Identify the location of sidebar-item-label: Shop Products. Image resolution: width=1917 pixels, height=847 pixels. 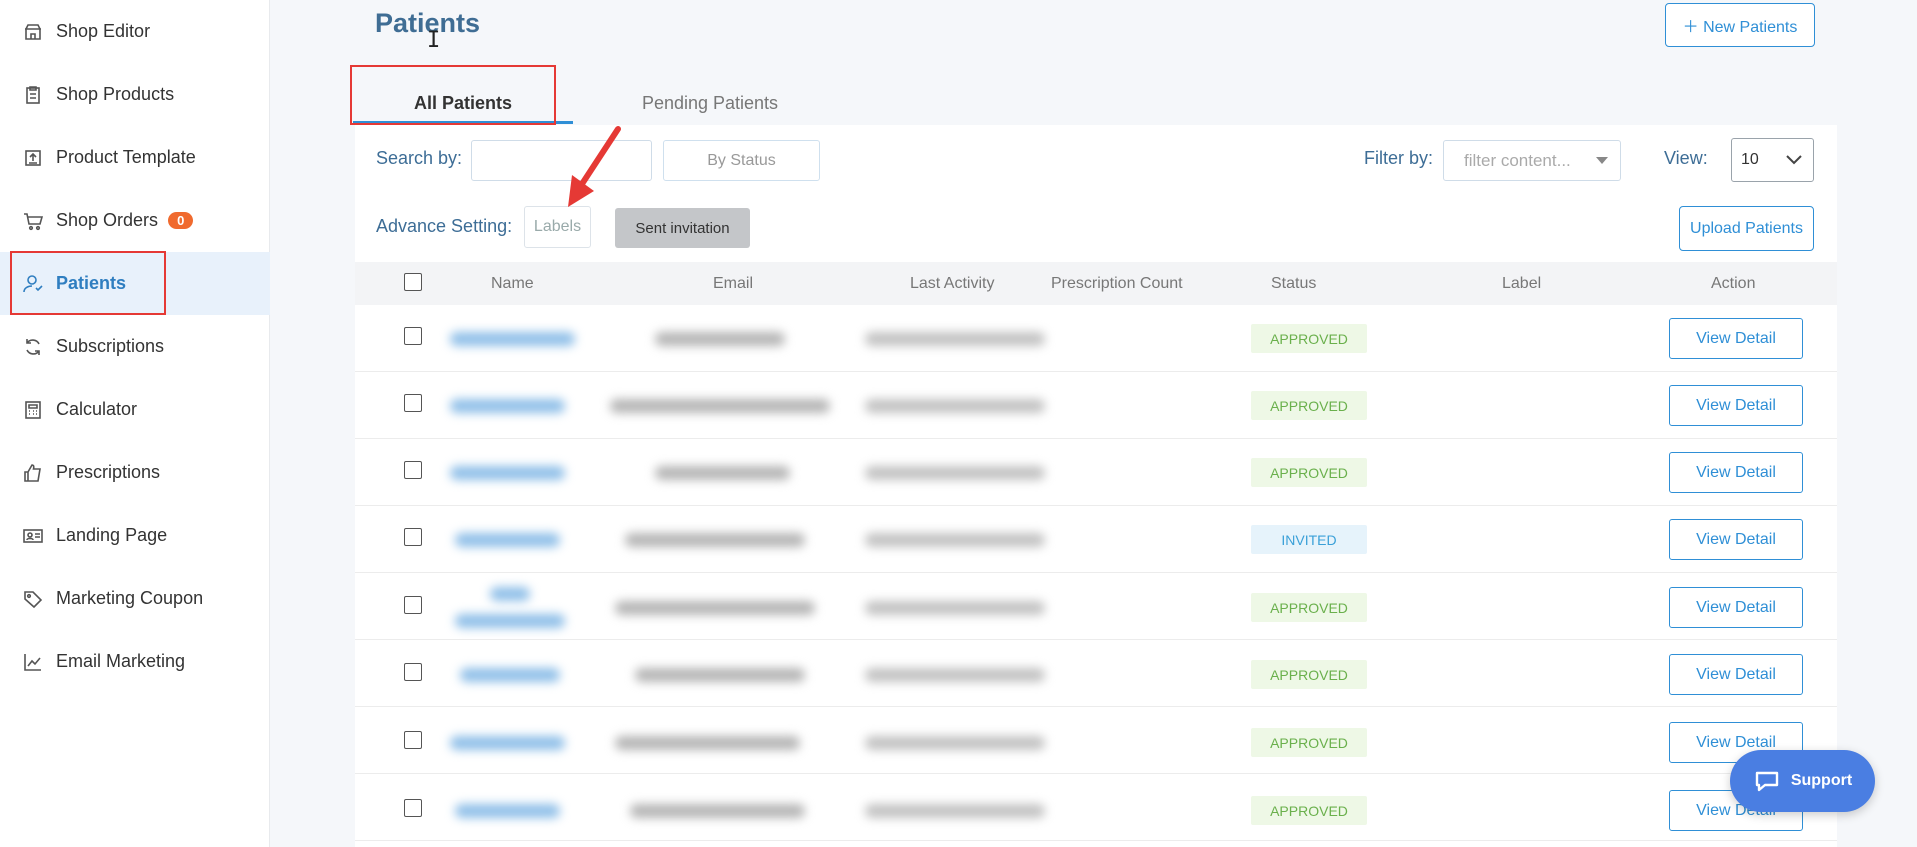
(115, 94).